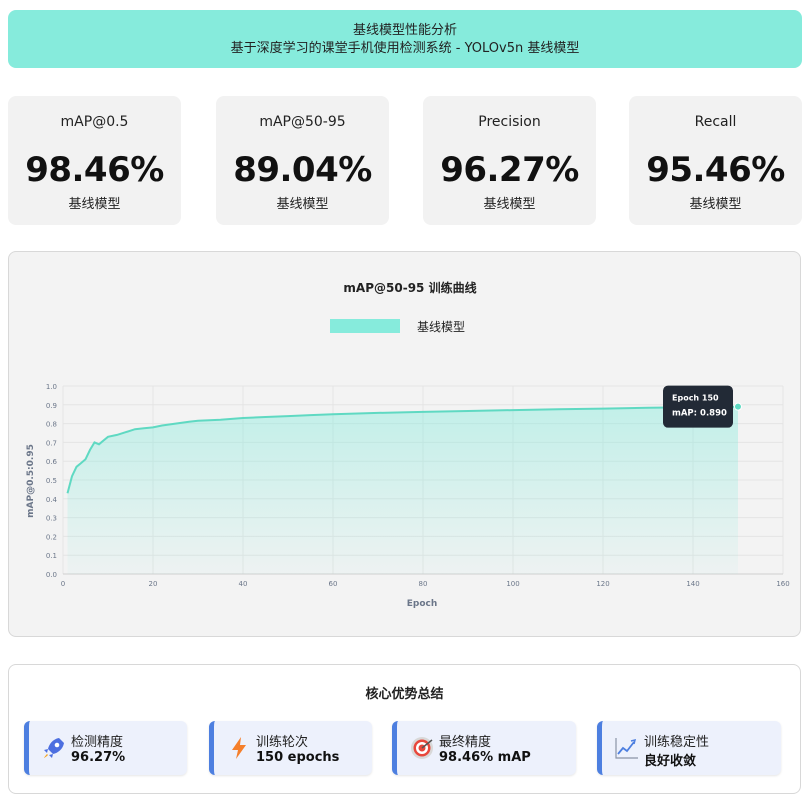  Describe the element at coordinates (422, 748) in the screenshot. I see `target-icon` at that location.